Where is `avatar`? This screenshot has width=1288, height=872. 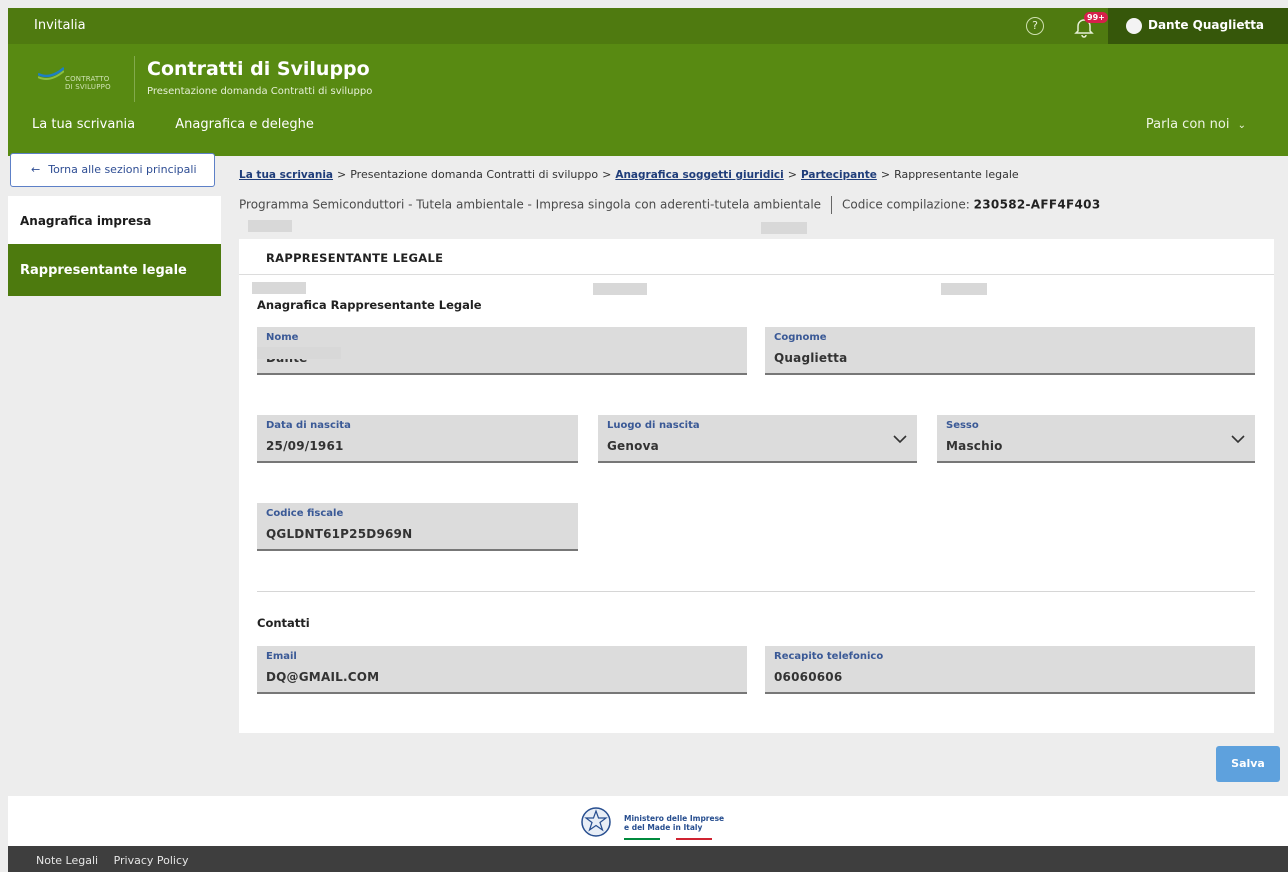 avatar is located at coordinates (1134, 26).